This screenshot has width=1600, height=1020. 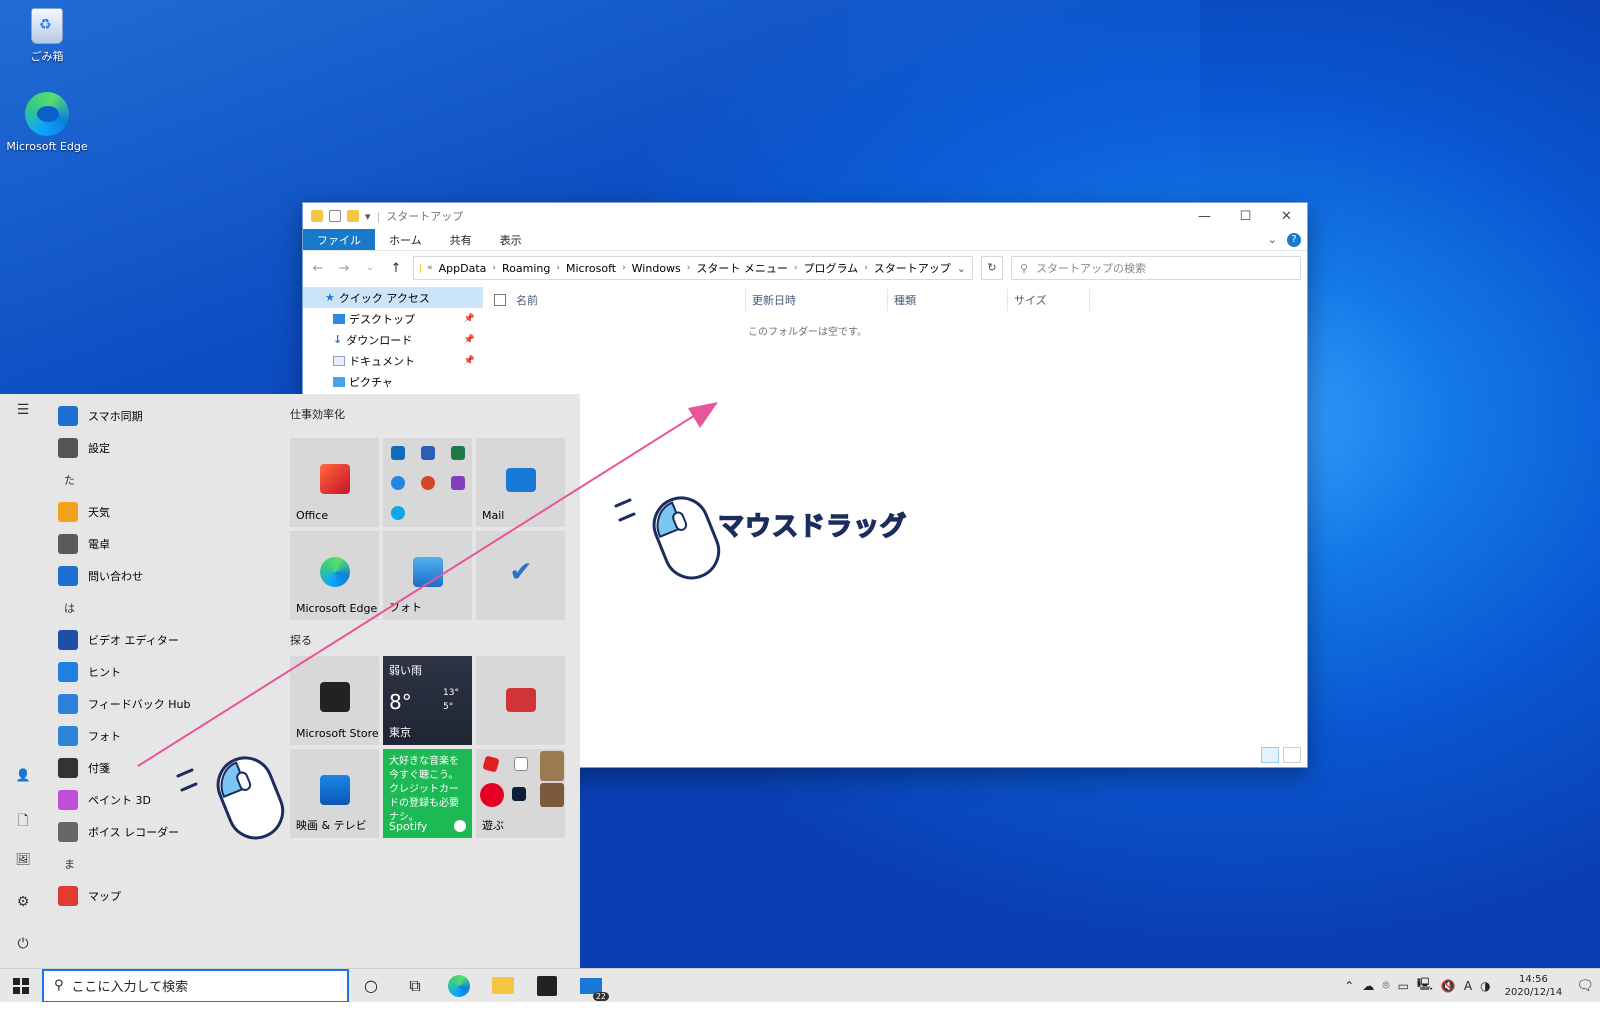 I want to click on ime-mode-indicator: A, so click(x=1468, y=986).